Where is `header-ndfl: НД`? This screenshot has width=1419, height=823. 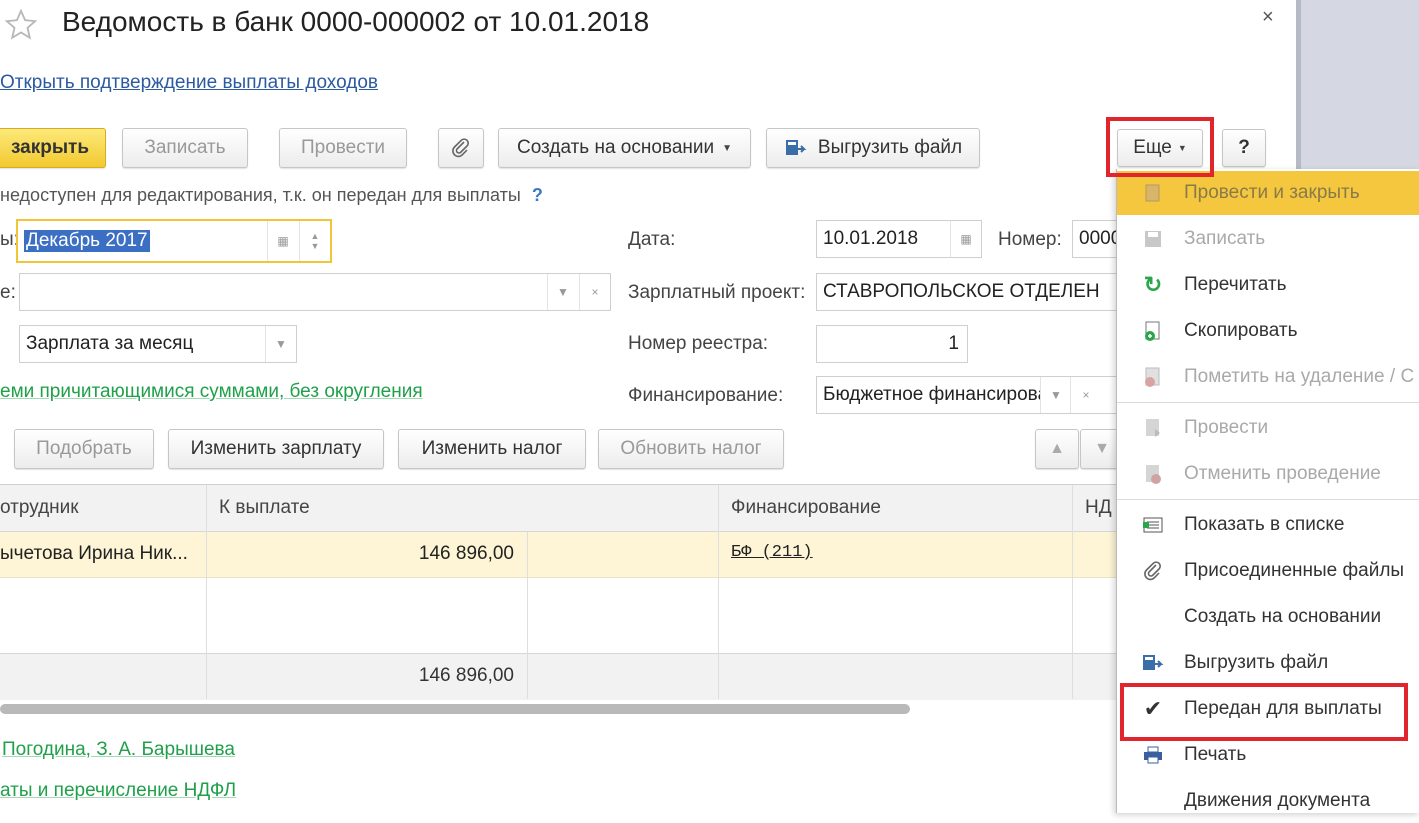 header-ndfl: НД is located at coordinates (1098, 508).